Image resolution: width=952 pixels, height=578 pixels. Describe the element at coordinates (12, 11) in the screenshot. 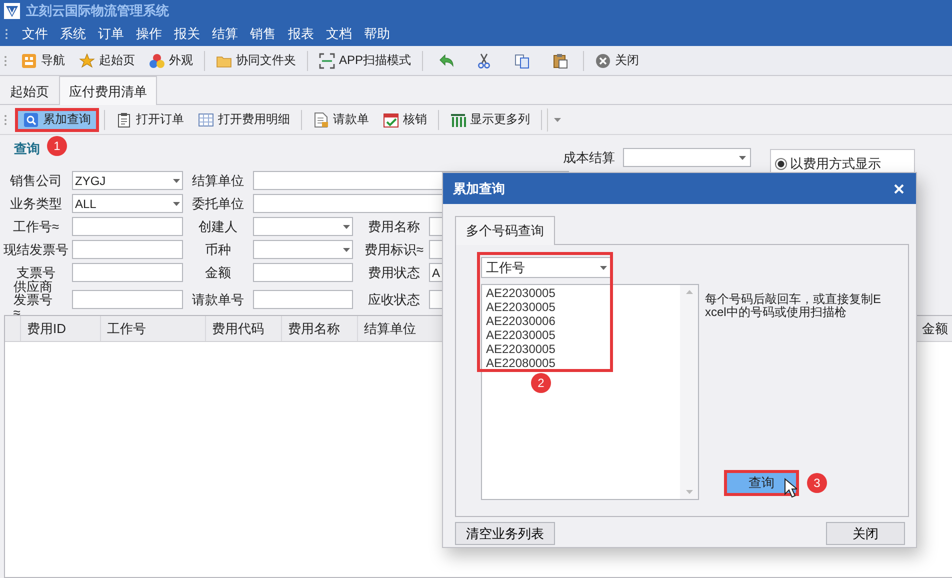

I see `app-logo-icon` at that location.